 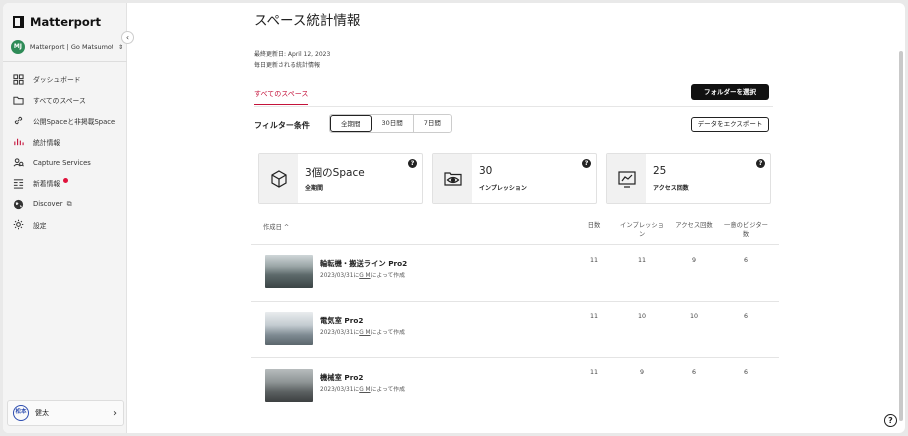 I want to click on sidebar-item-label: 公開Spaceと非掲載Space, so click(x=74, y=121).